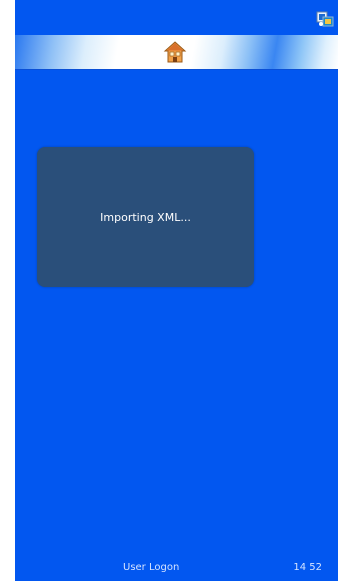 This screenshot has height=581, width=338. I want to click on header-bar, so click(176, 52).